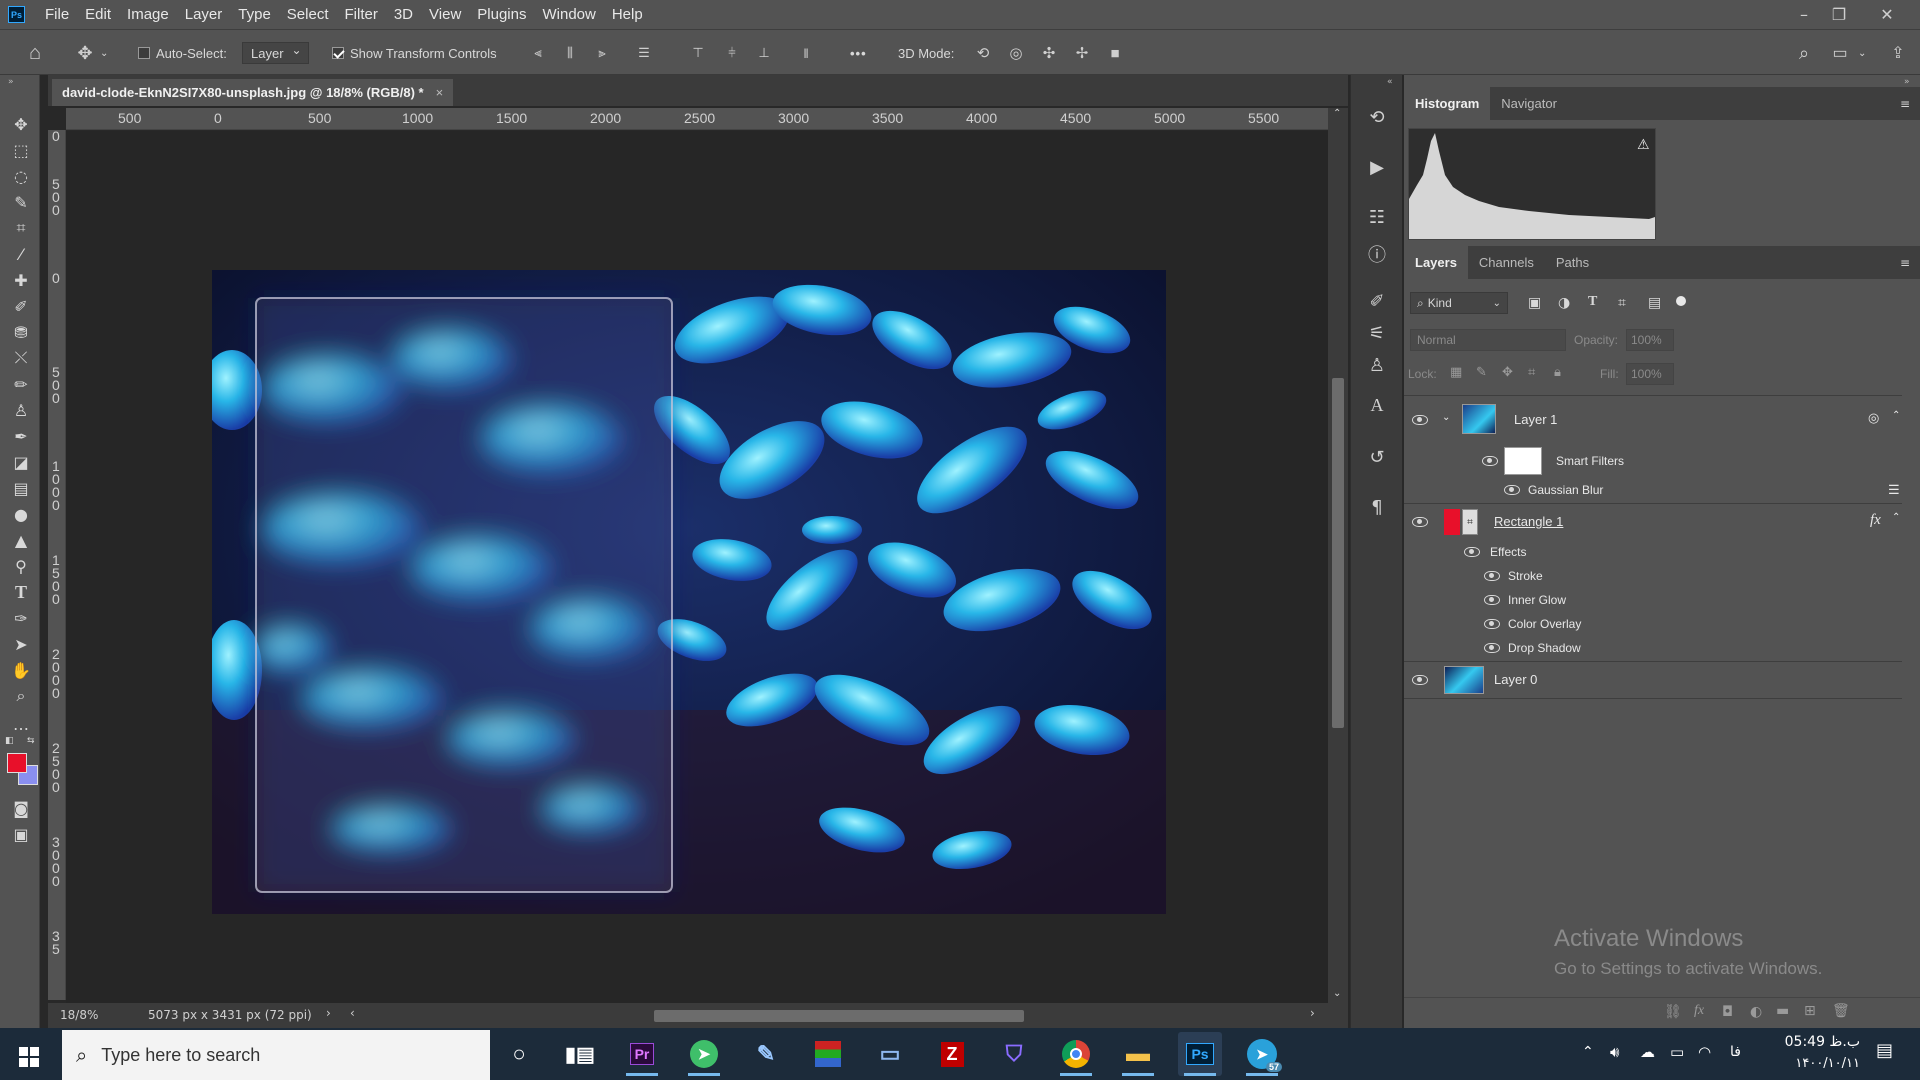 The height and width of the screenshot is (1080, 1920). Describe the element at coordinates (501, 14) in the screenshot. I see `menu-plugins: Plugins` at that location.